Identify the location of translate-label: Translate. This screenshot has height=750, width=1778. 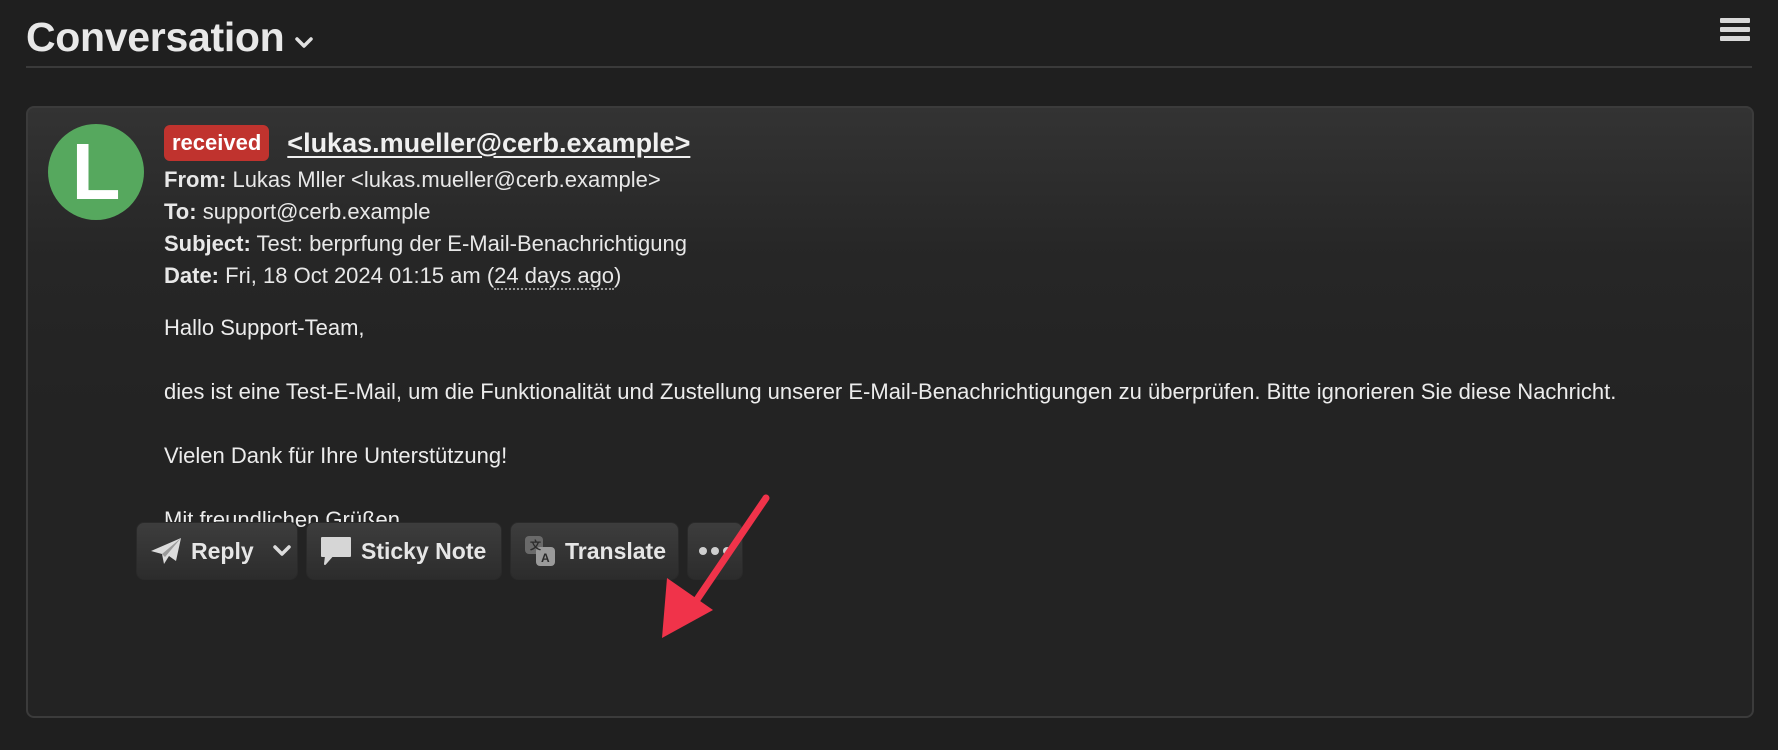
(615, 550).